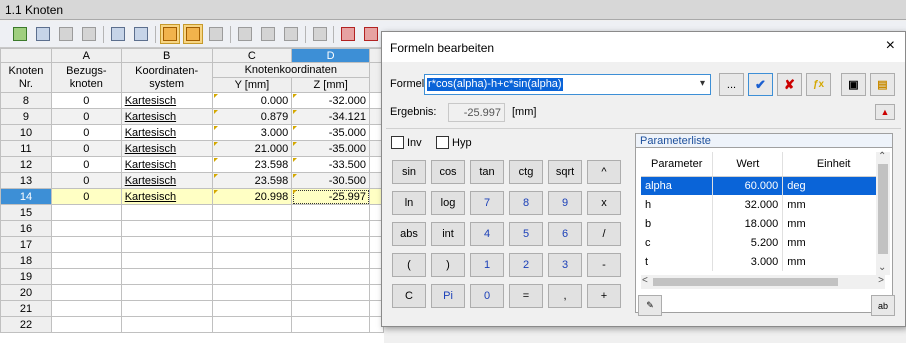  What do you see at coordinates (604, 203) in the screenshot?
I see `key-button: x` at bounding box center [604, 203].